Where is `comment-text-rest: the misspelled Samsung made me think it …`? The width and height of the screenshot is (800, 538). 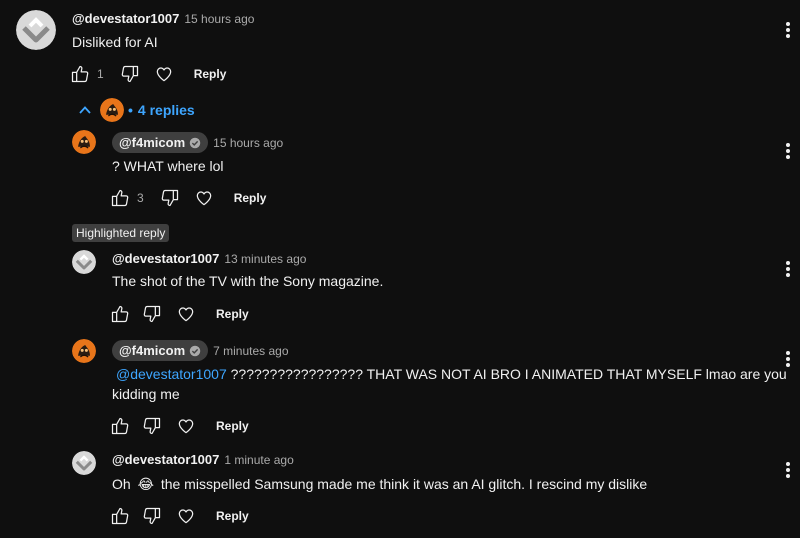
comment-text-rest: the misspelled Samsung made me think it … is located at coordinates (404, 484).